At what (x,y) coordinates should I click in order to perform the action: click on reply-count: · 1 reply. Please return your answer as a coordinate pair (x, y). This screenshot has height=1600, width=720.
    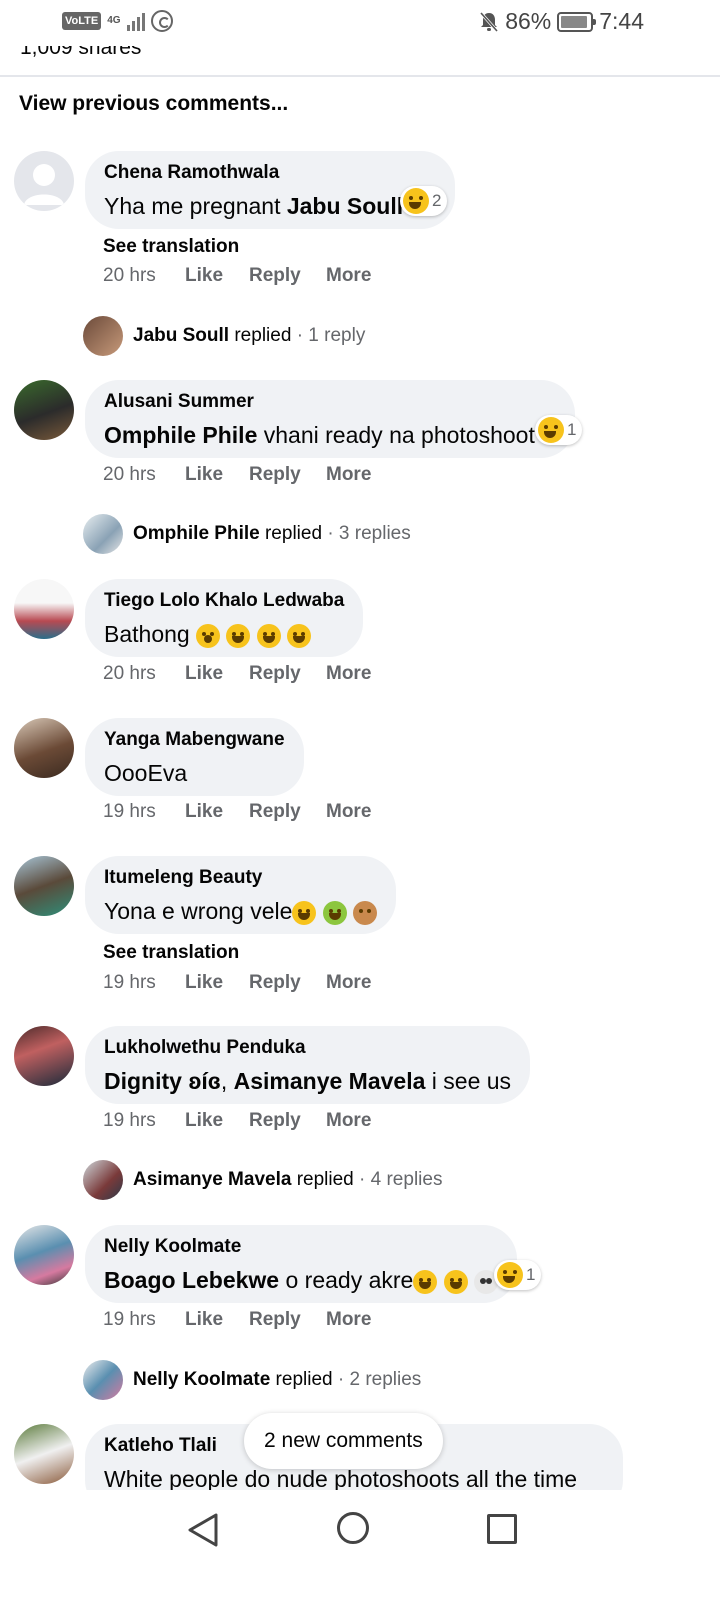
    Looking at the image, I should click on (331, 335).